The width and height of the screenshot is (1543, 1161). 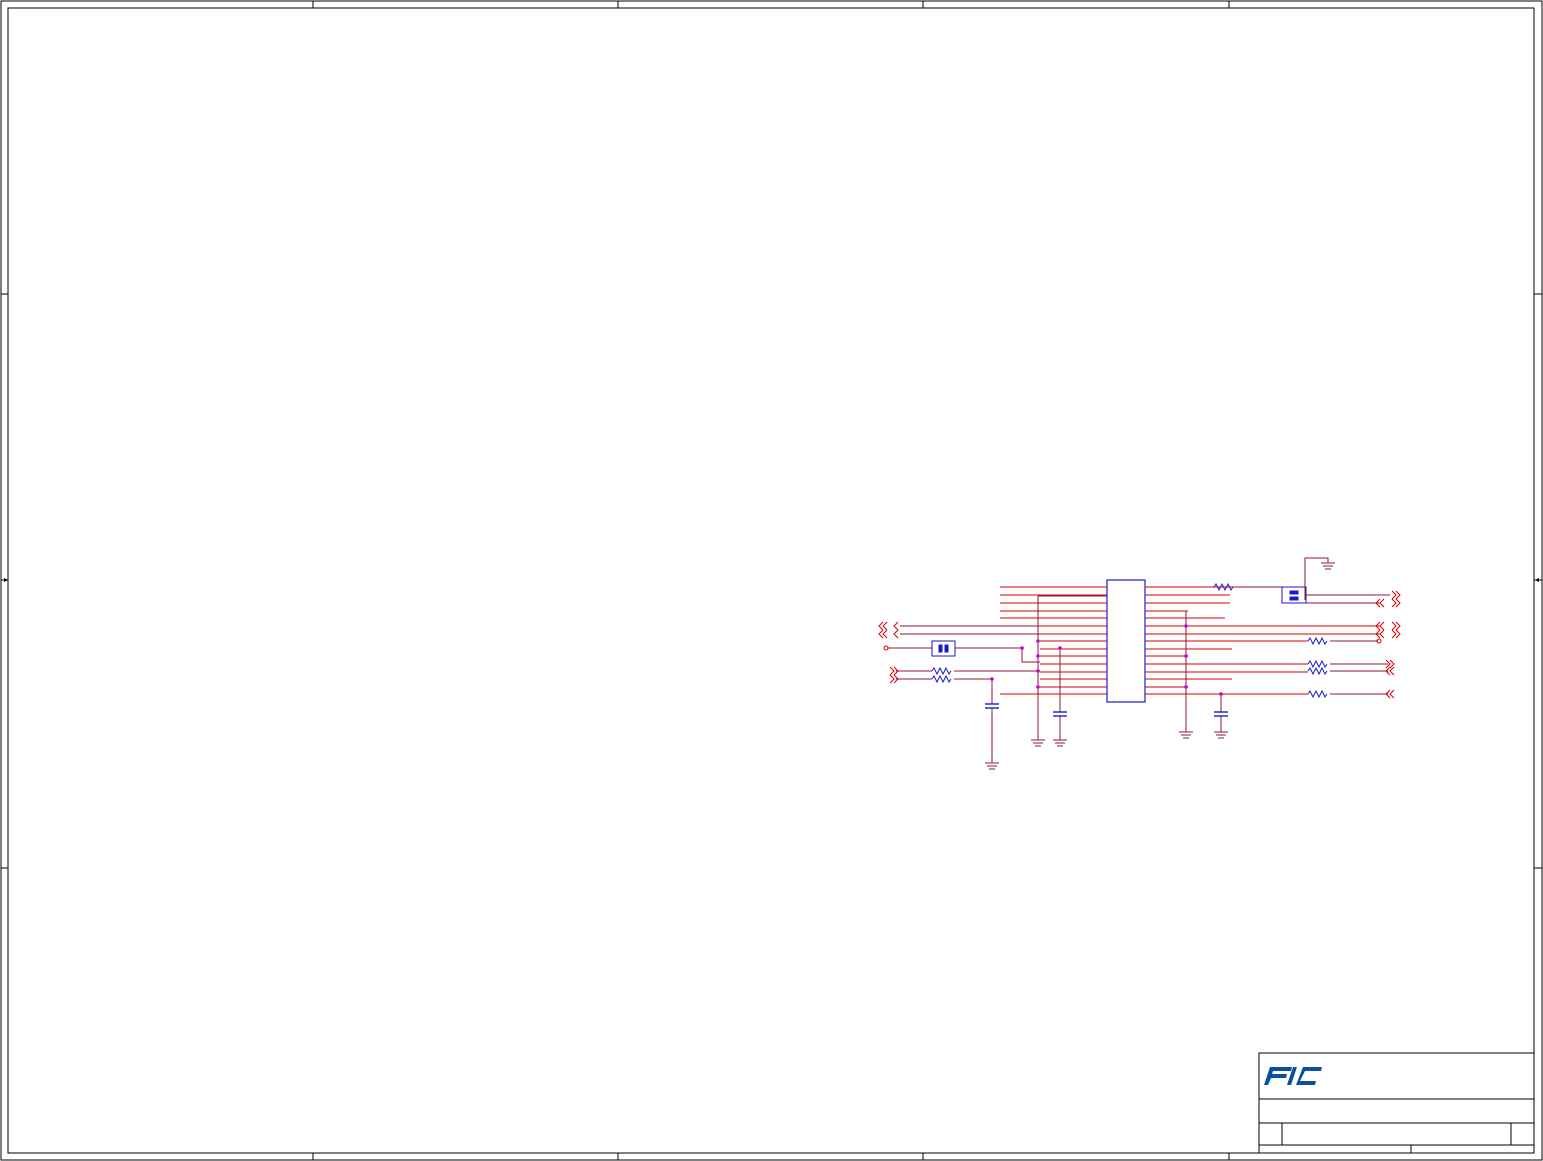 What do you see at coordinates (1221, 714) in the screenshot?
I see `capacitor-right` at bounding box center [1221, 714].